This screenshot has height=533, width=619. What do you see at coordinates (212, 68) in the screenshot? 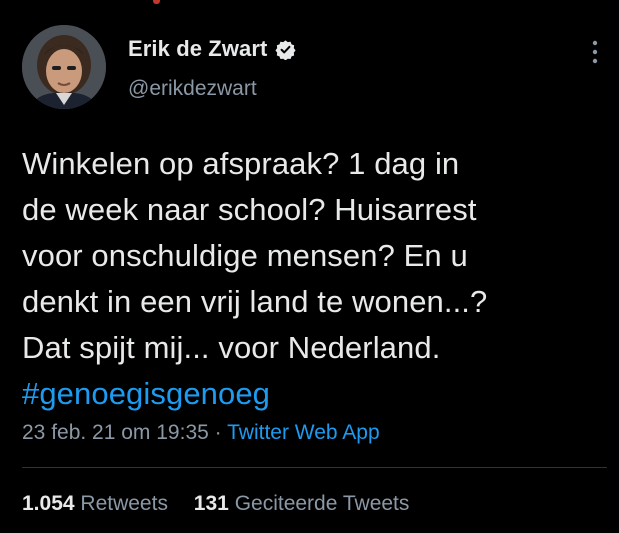
I see `author-names: Erik de Zwart @erikdezwart` at bounding box center [212, 68].